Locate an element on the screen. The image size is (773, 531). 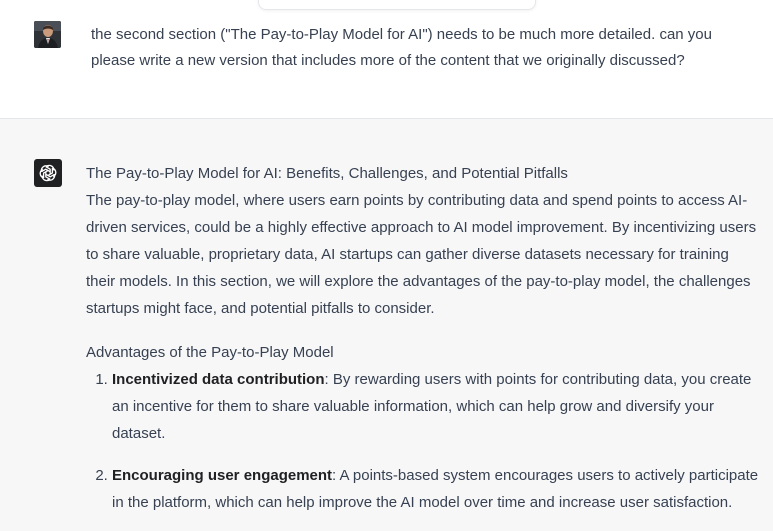
assistant-avatar is located at coordinates (48, 173).